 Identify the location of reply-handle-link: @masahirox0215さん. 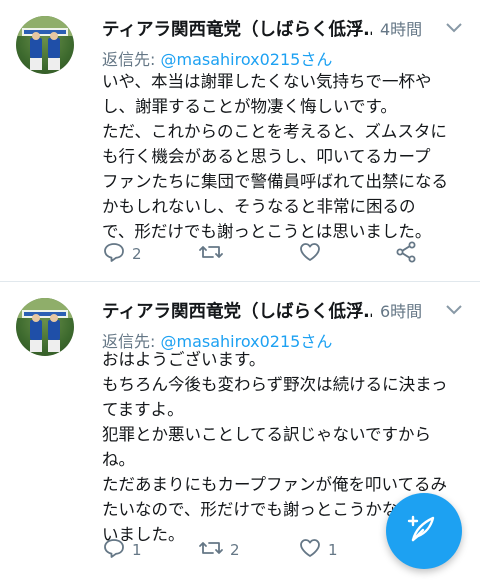
(246, 59).